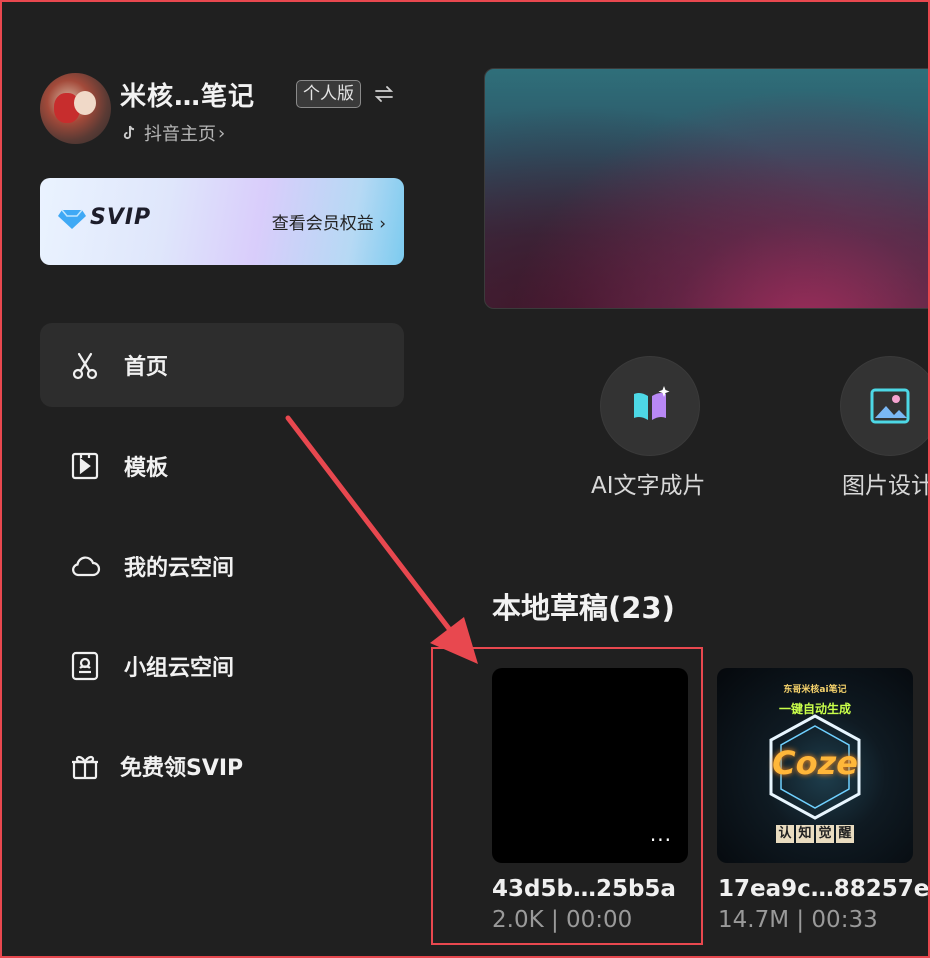 The height and width of the screenshot is (958, 930). Describe the element at coordinates (222, 365) in the screenshot. I see `nav-item-home: 首页` at that location.